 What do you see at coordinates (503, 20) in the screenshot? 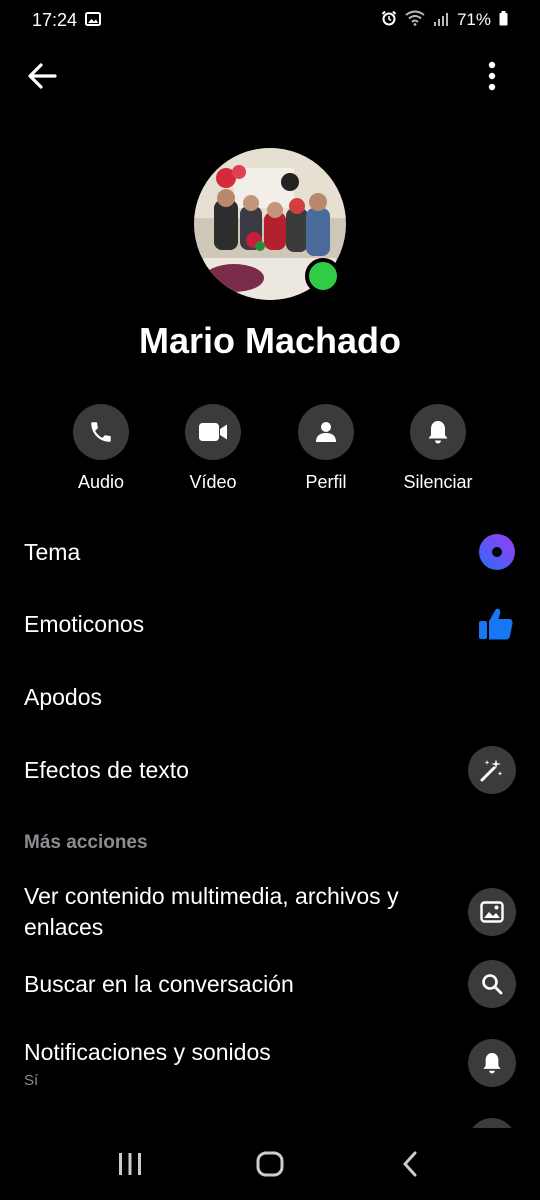
I see `battery-icon` at bounding box center [503, 20].